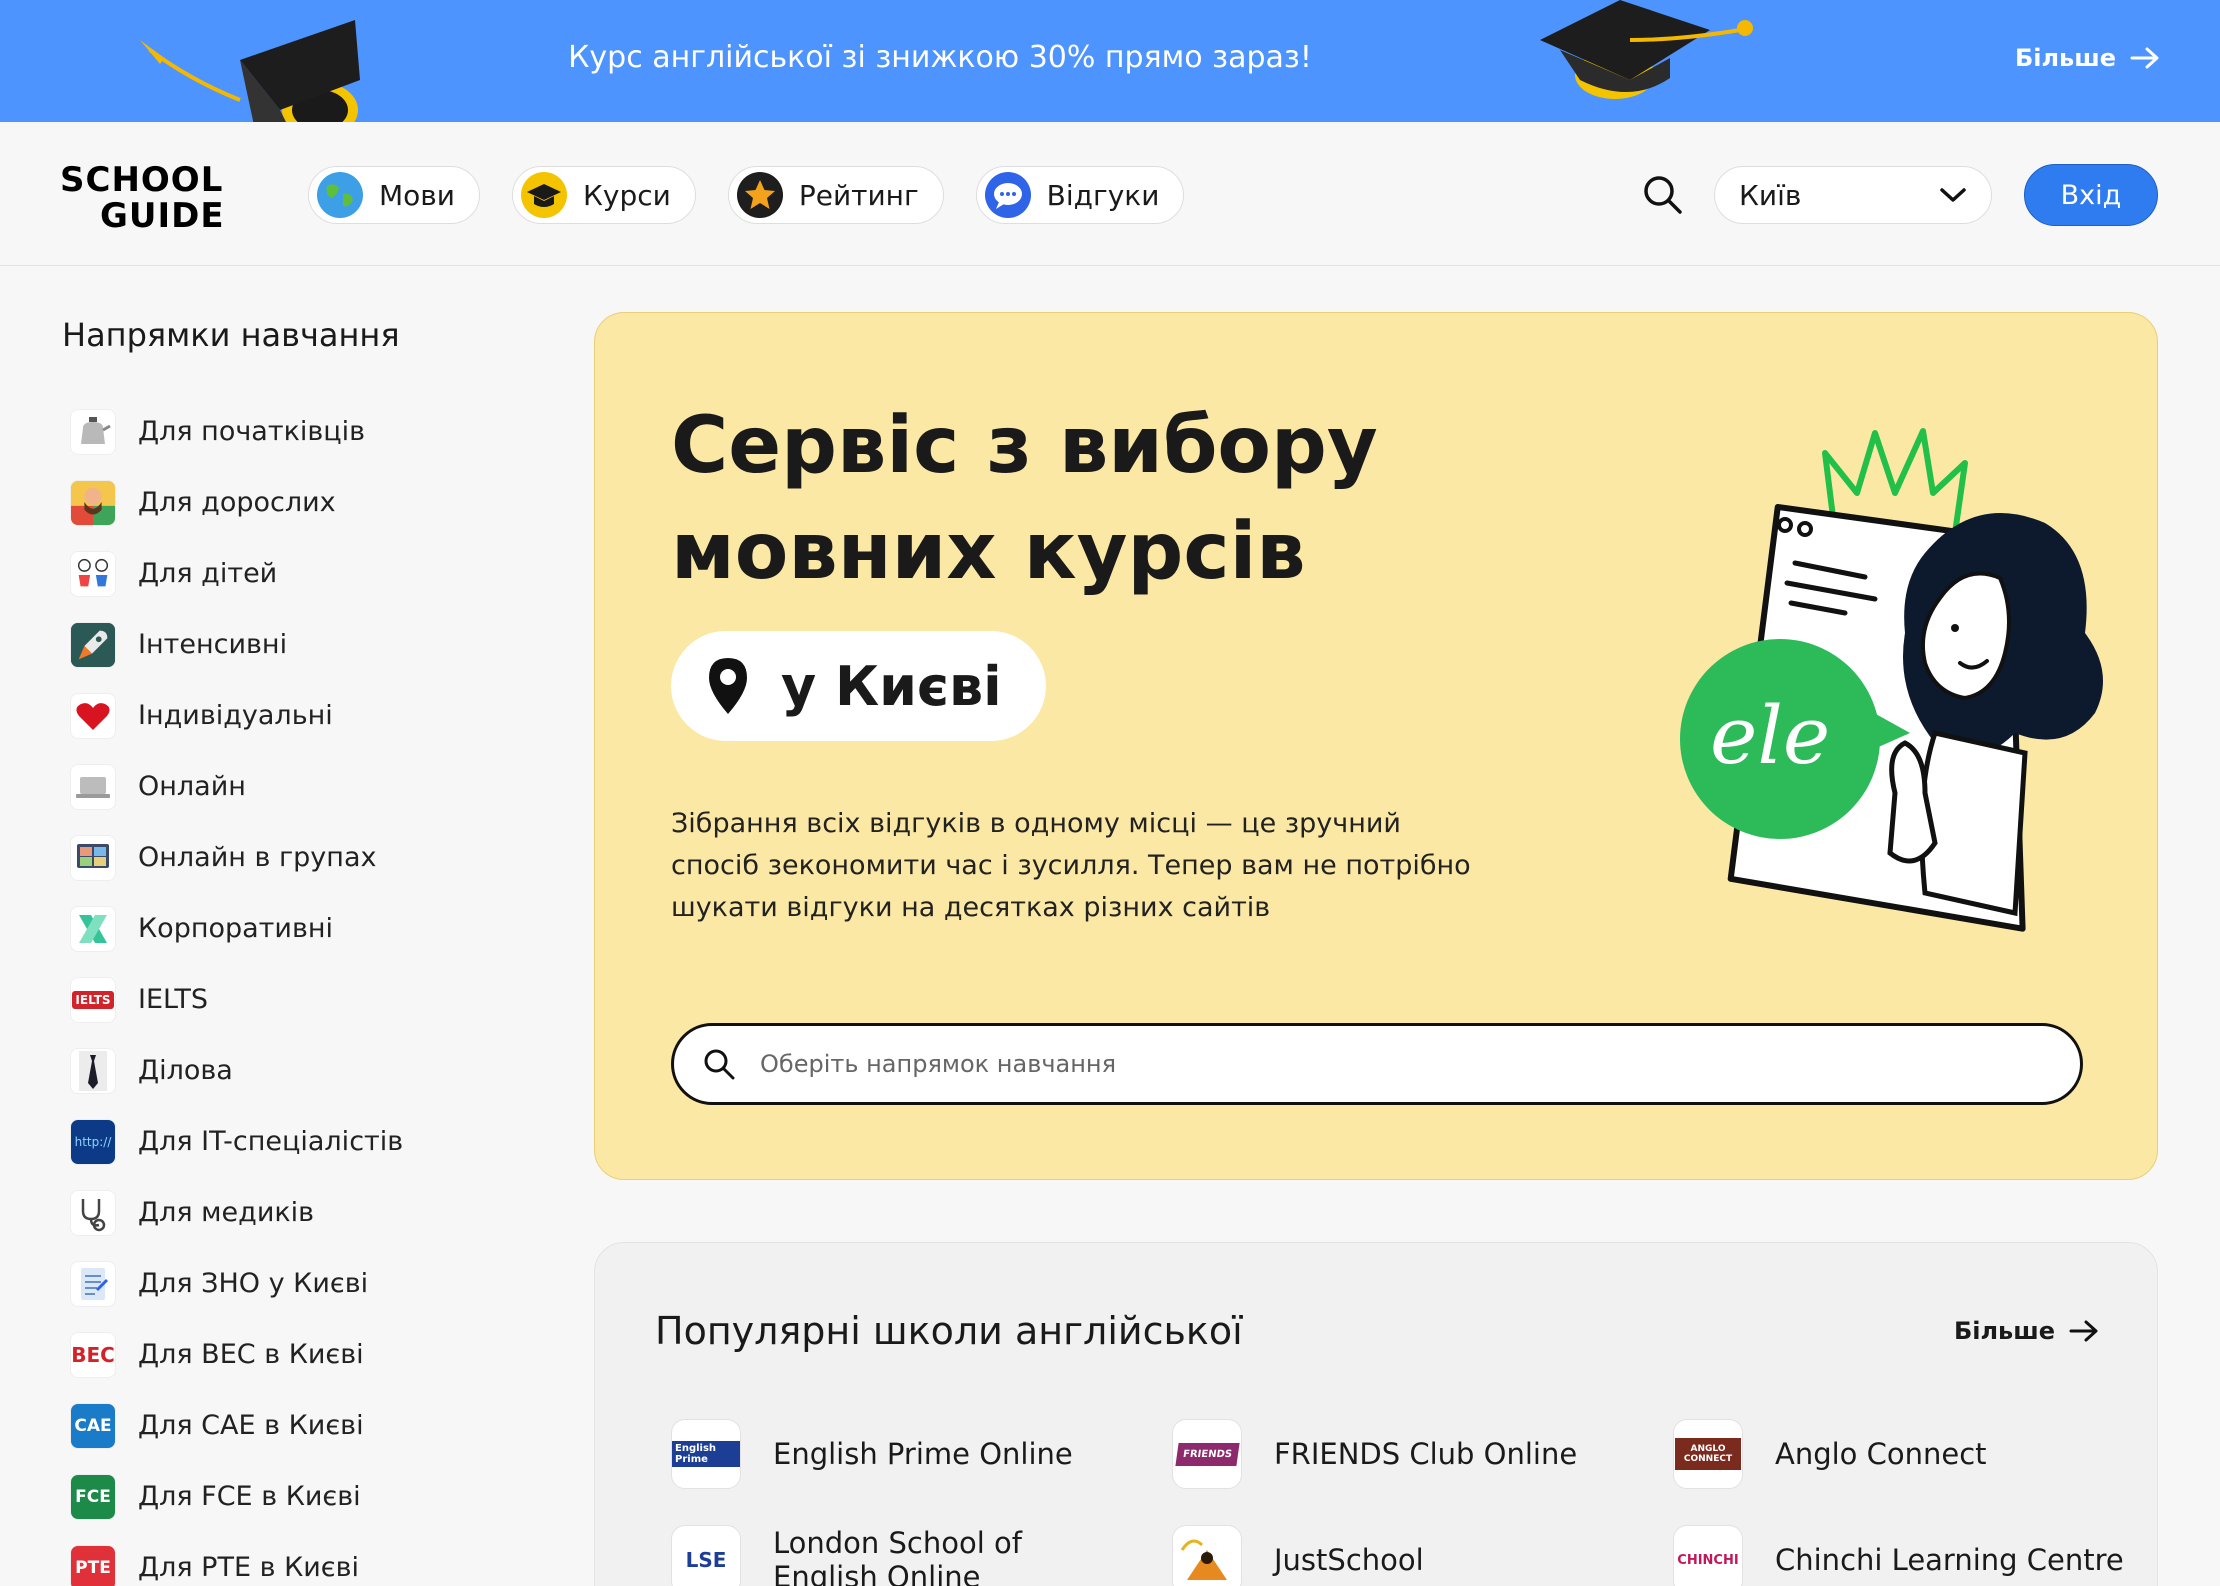 The image size is (2220, 1586). Describe the element at coordinates (249, 1567) in the screenshot. I see `sidebar-item-label: Для PTE в Києві` at that location.